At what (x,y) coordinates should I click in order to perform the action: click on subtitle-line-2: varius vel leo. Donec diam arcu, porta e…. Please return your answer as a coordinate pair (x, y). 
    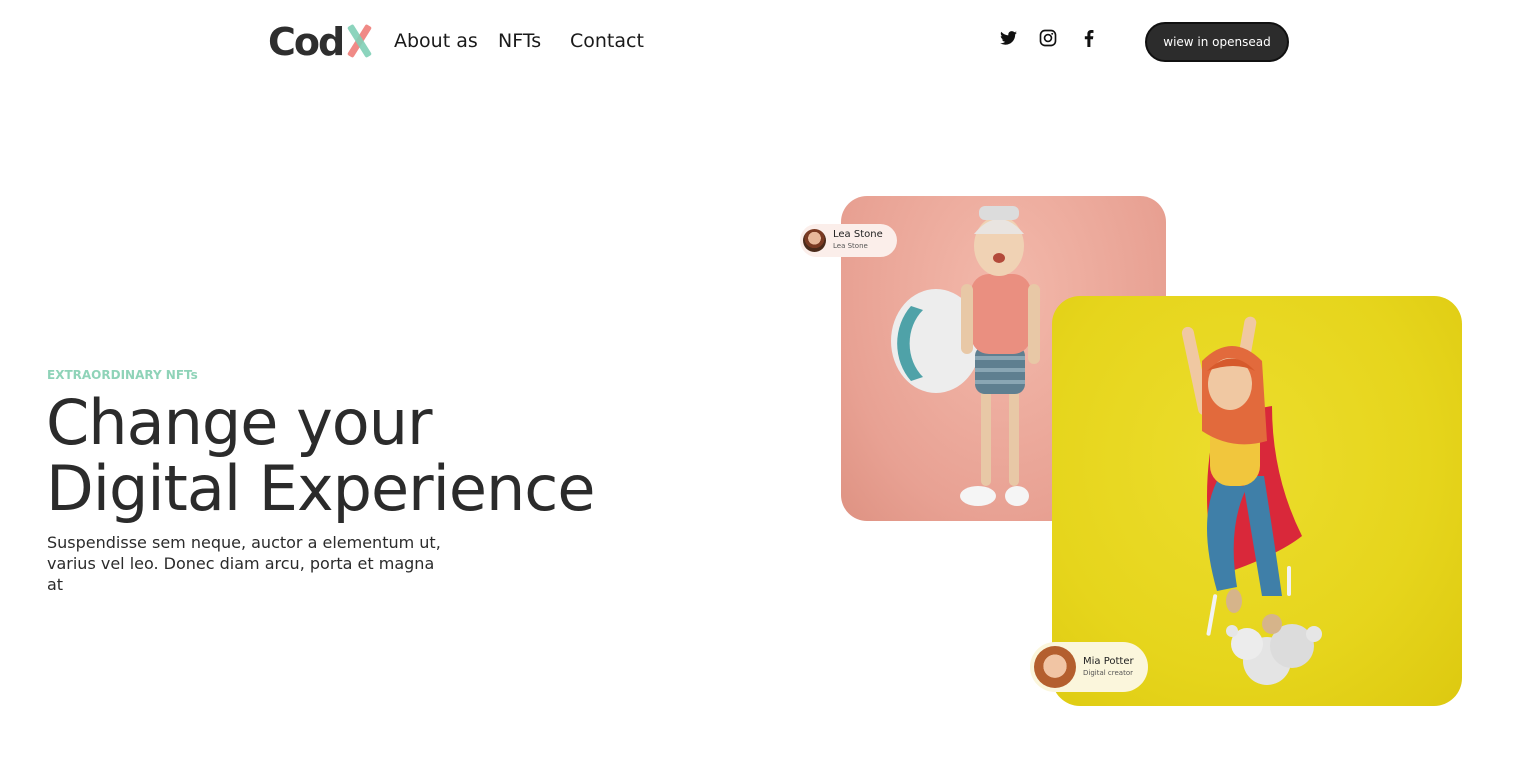
    Looking at the image, I should click on (241, 574).